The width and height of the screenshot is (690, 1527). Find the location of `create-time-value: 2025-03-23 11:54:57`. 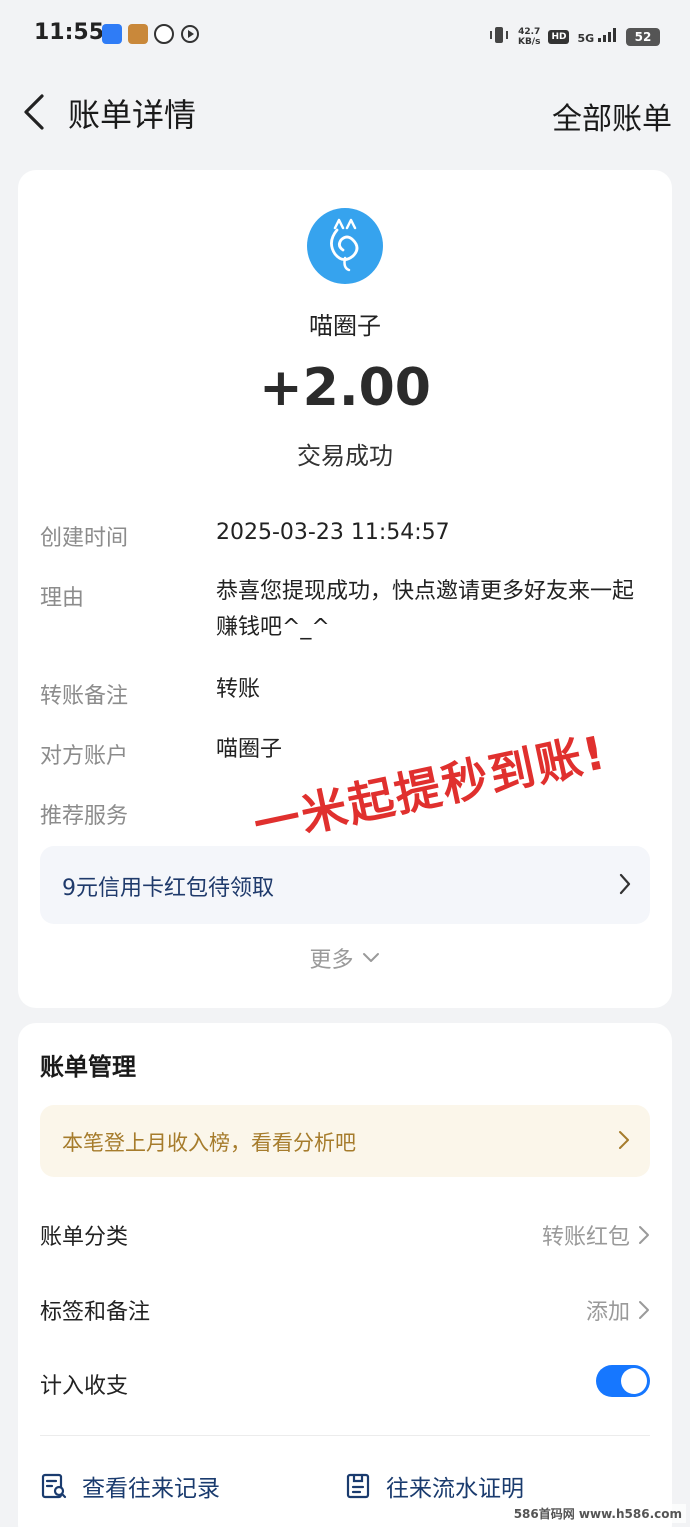

create-time-value: 2025-03-23 11:54:57 is located at coordinates (333, 532).